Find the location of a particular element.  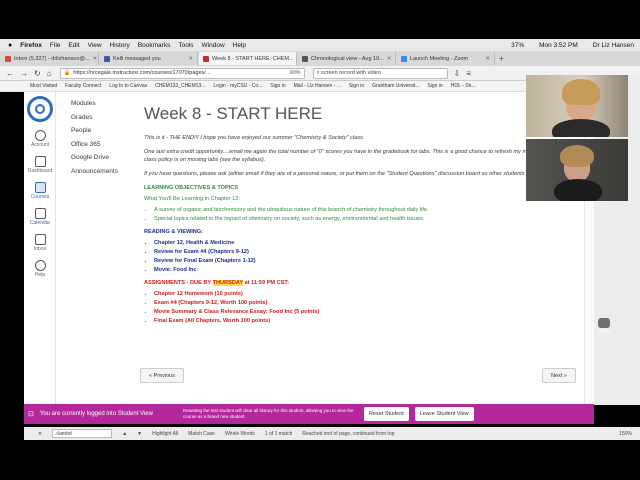

calendar-nav: Calendar is located at coordinates (40, 217).